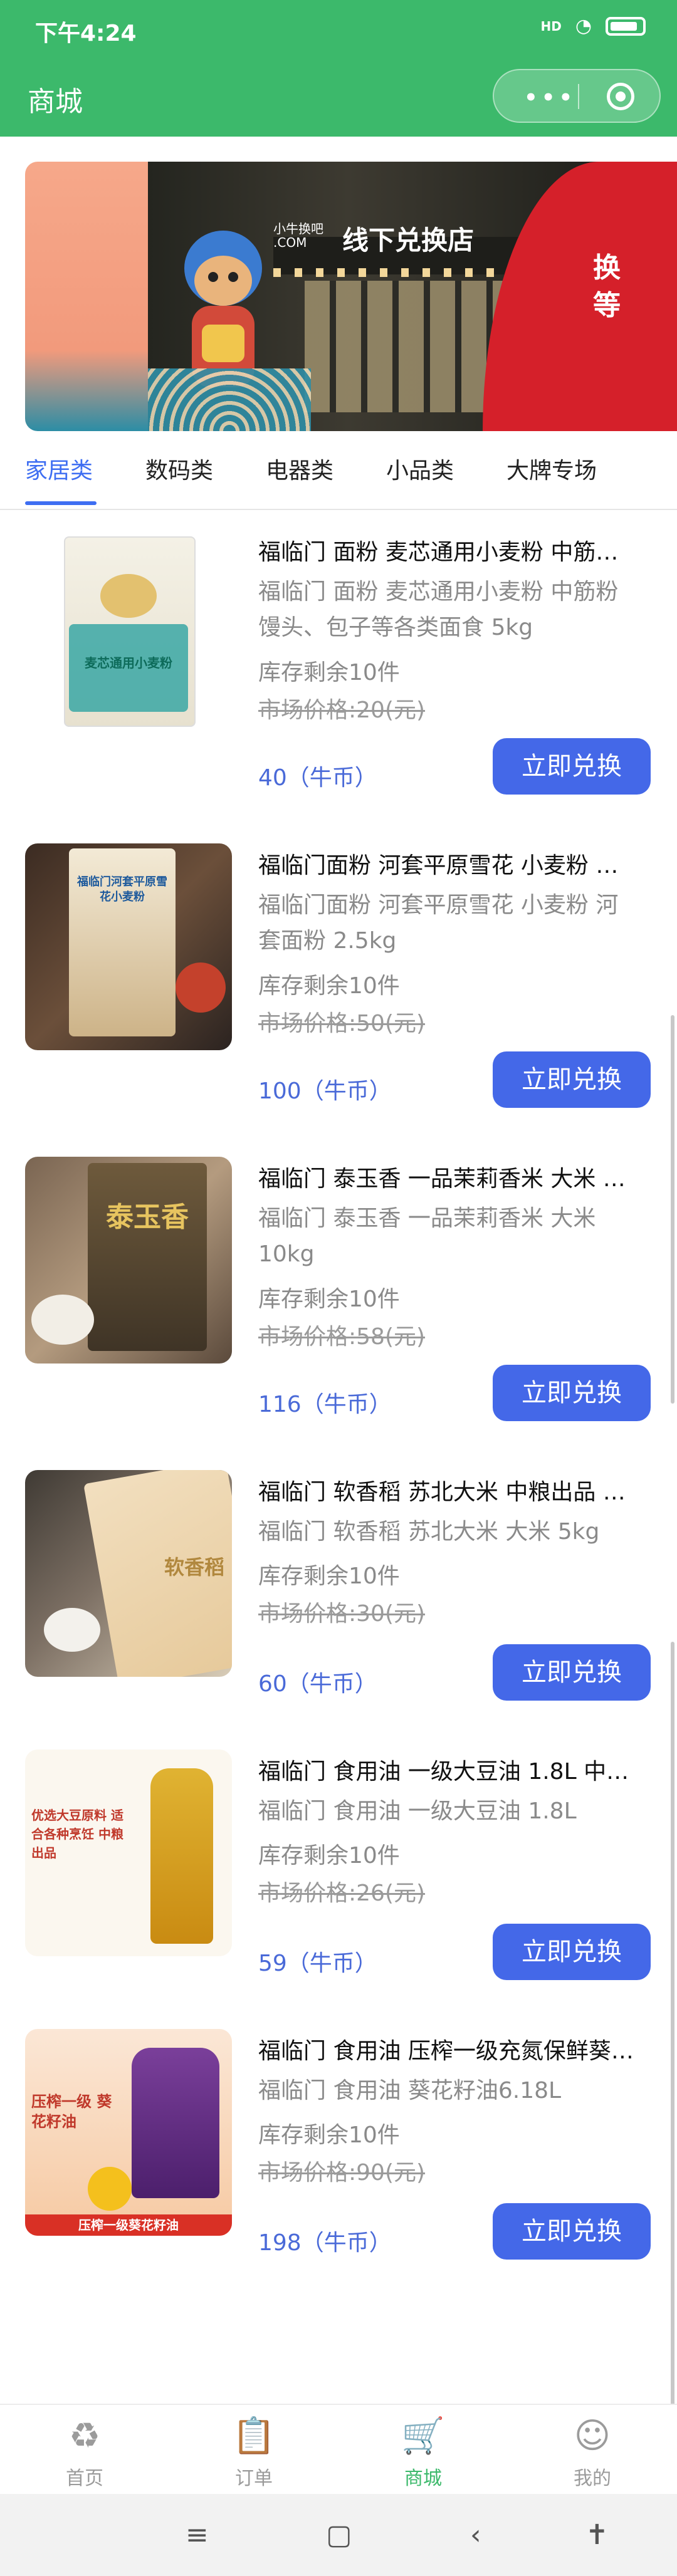 The width and height of the screenshot is (677, 2576). Describe the element at coordinates (147, 1217) in the screenshot. I see `pack-text: 泰玉香` at that location.